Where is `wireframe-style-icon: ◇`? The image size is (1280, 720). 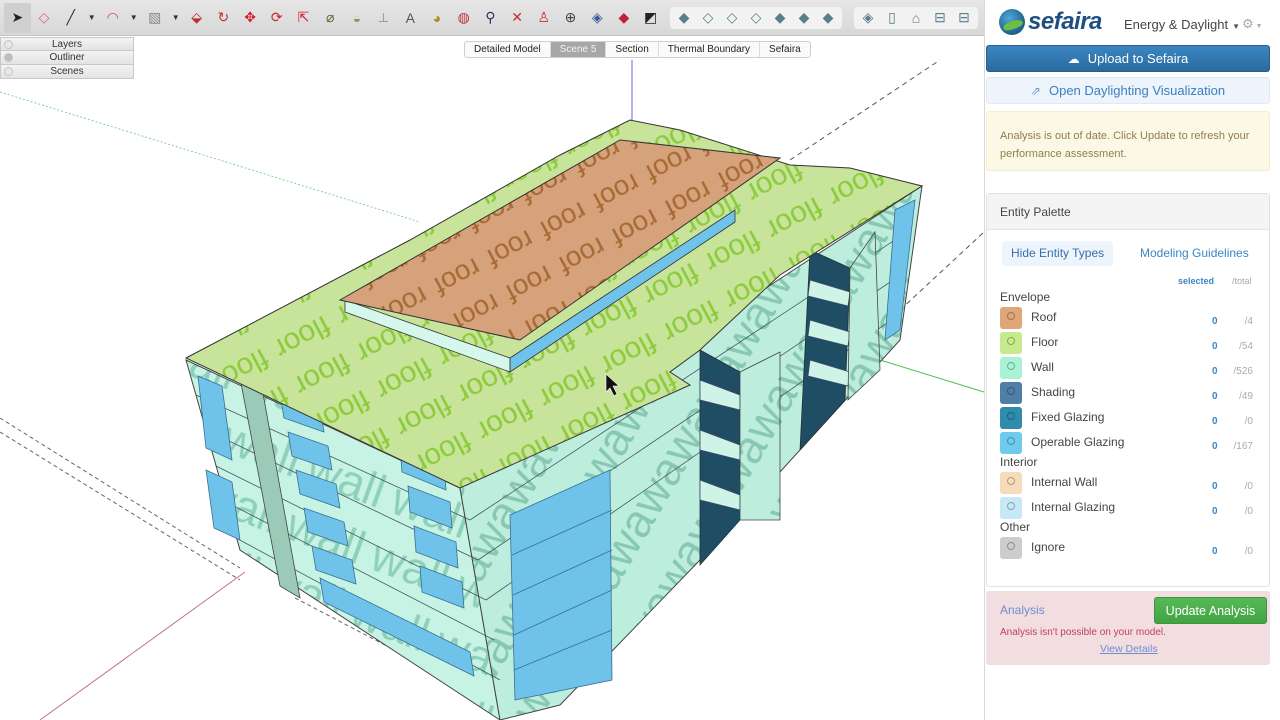 wireframe-style-icon: ◇ is located at coordinates (732, 17).